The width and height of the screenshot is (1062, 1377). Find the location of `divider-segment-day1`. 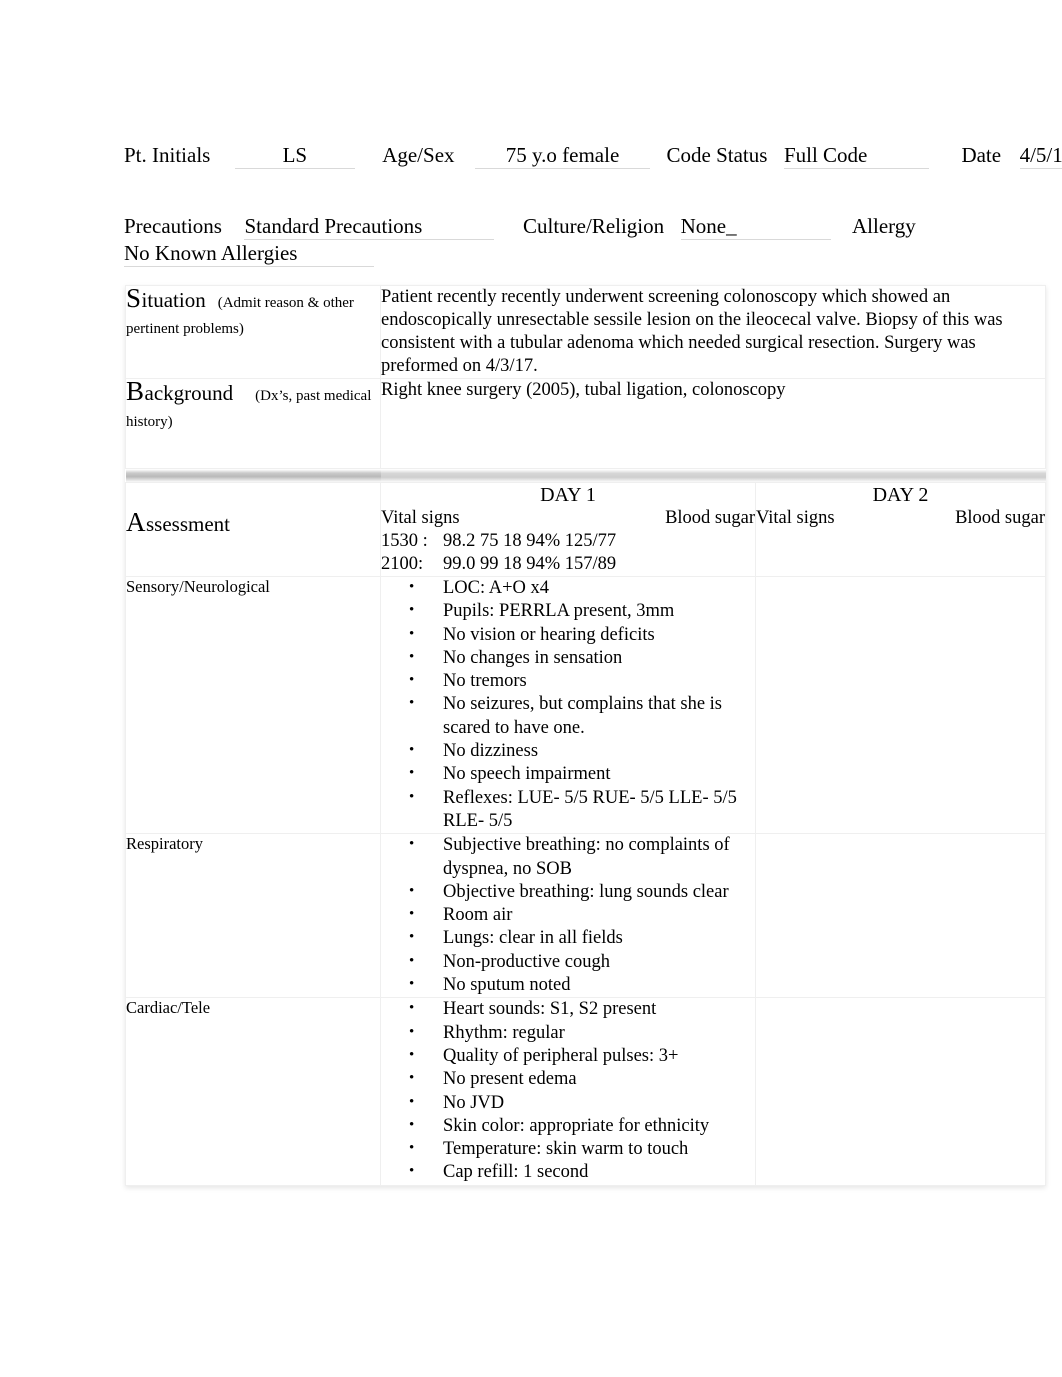

divider-segment-day1 is located at coordinates (568, 475).